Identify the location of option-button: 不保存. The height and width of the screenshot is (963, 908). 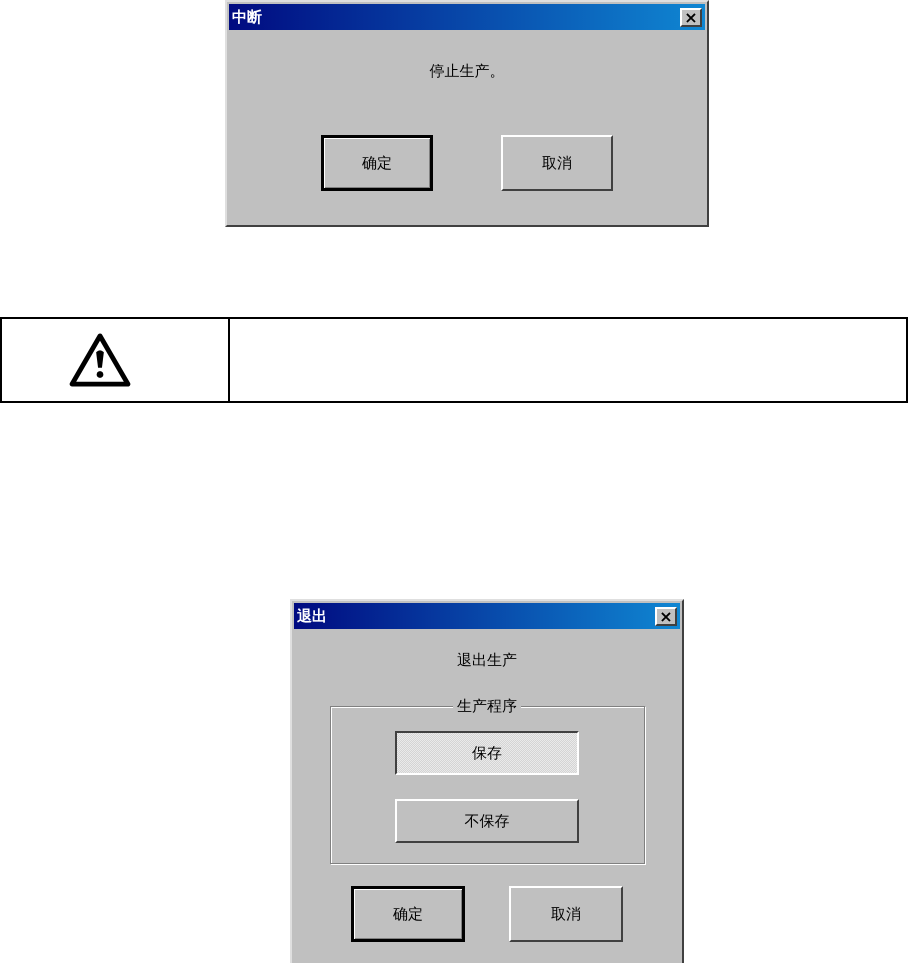
(487, 821).